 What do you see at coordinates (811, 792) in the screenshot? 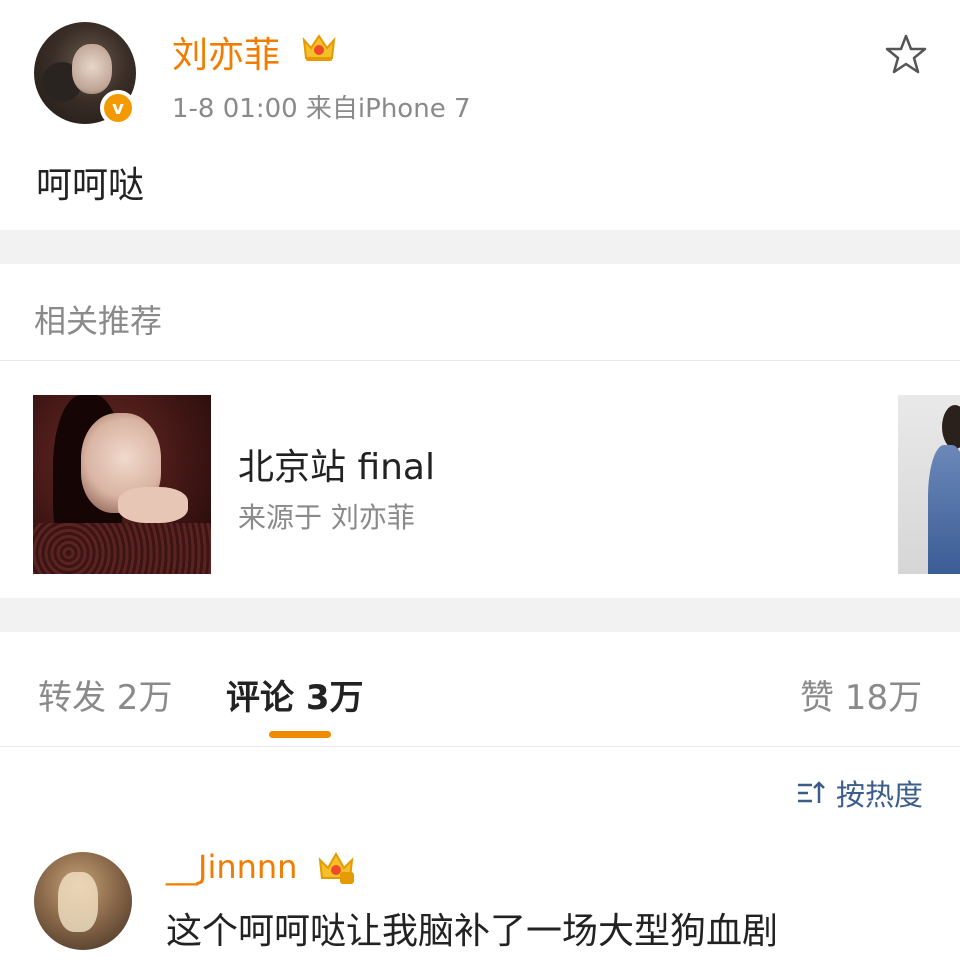
I see `sort-icon` at bounding box center [811, 792].